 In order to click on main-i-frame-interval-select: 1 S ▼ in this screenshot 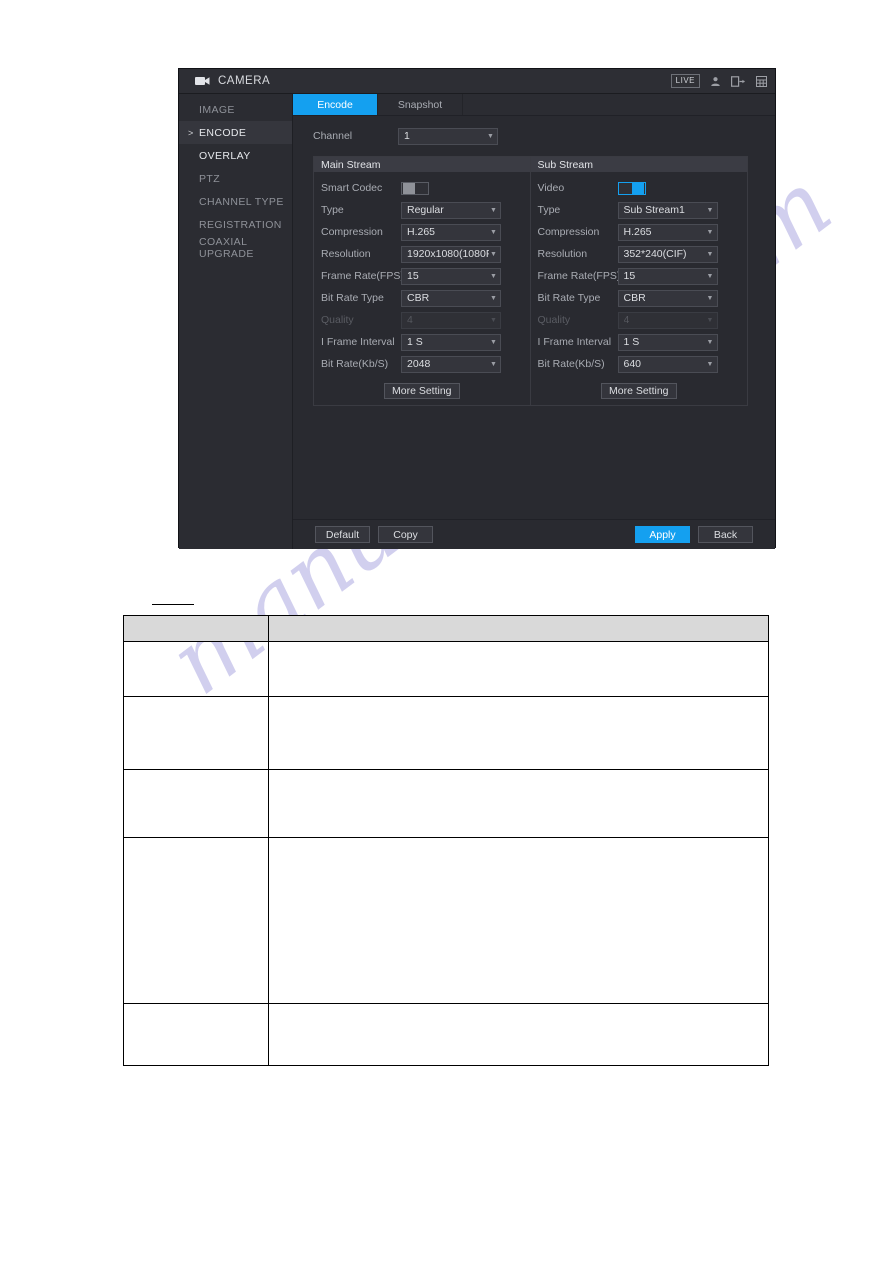, I will do `click(451, 342)`.